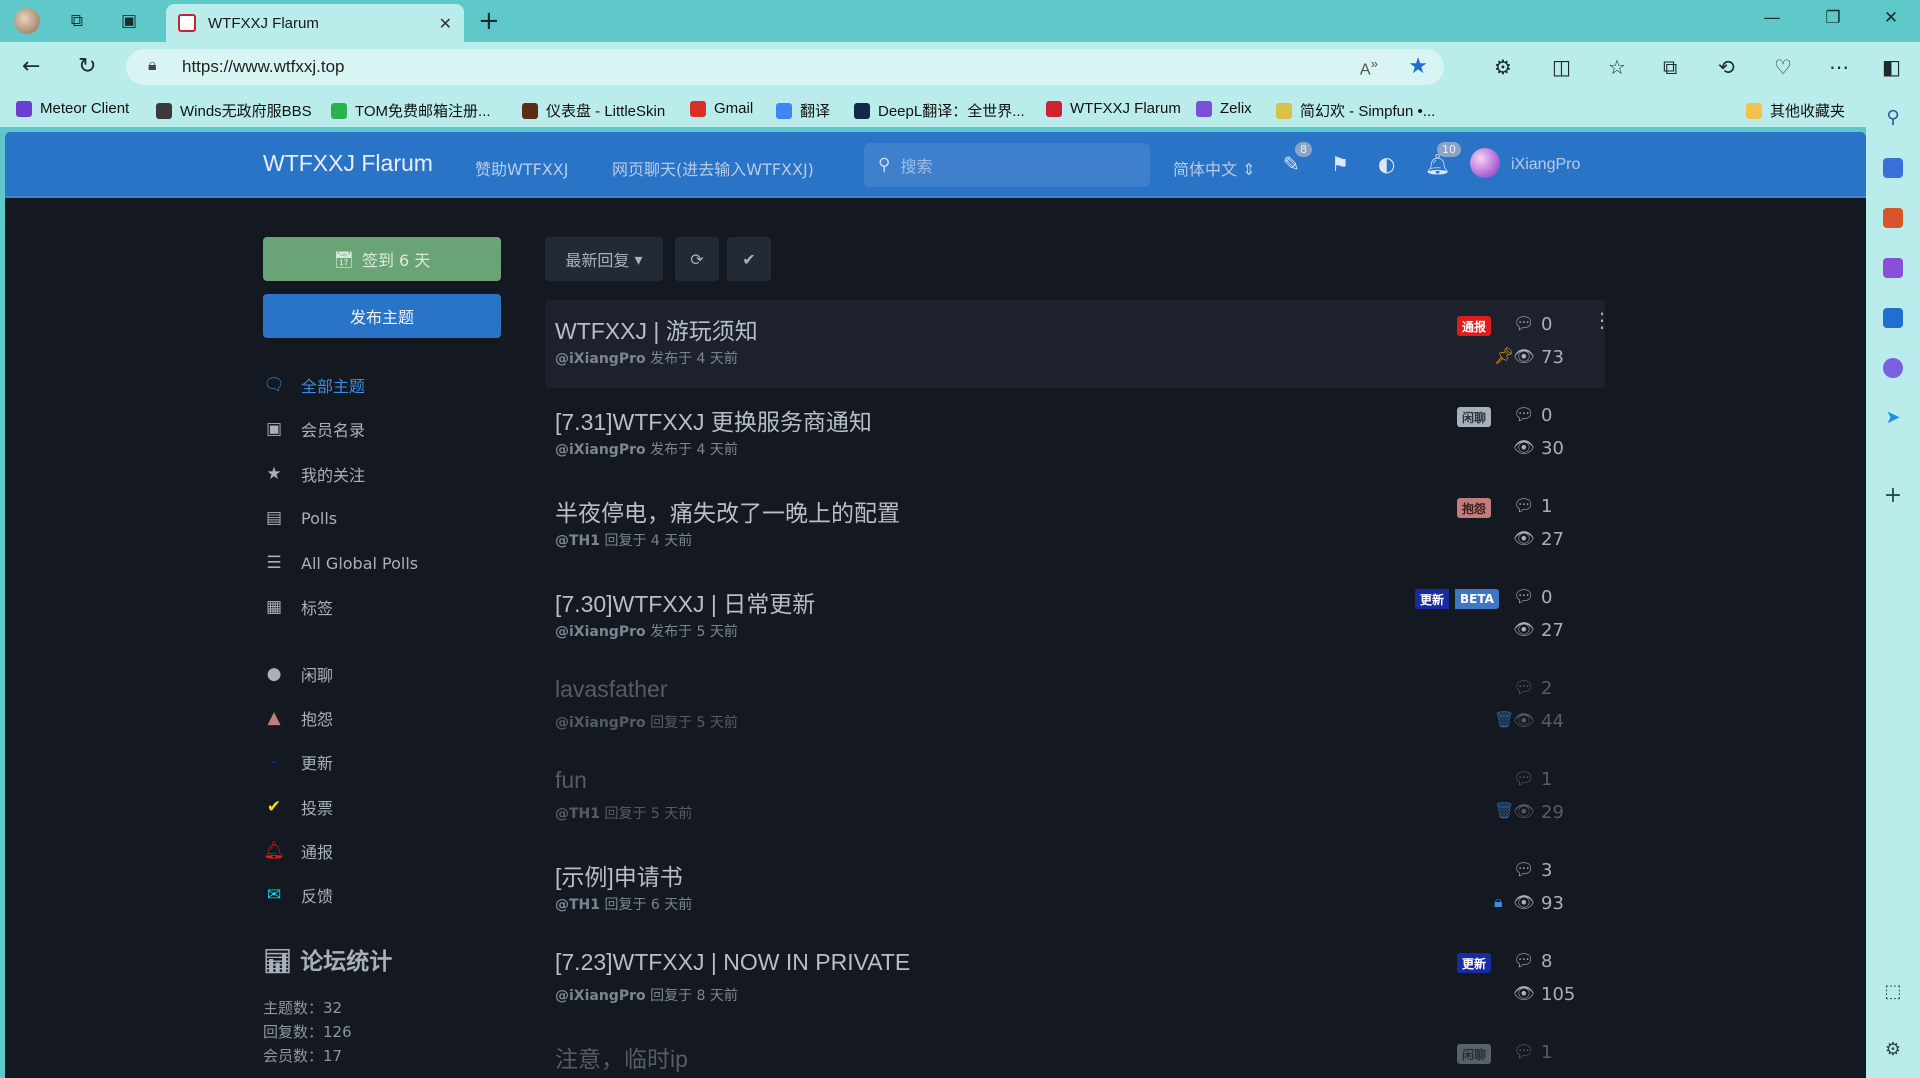  Describe the element at coordinates (1561, 67) in the screenshot. I see `split-screen-icon: ◫` at that location.